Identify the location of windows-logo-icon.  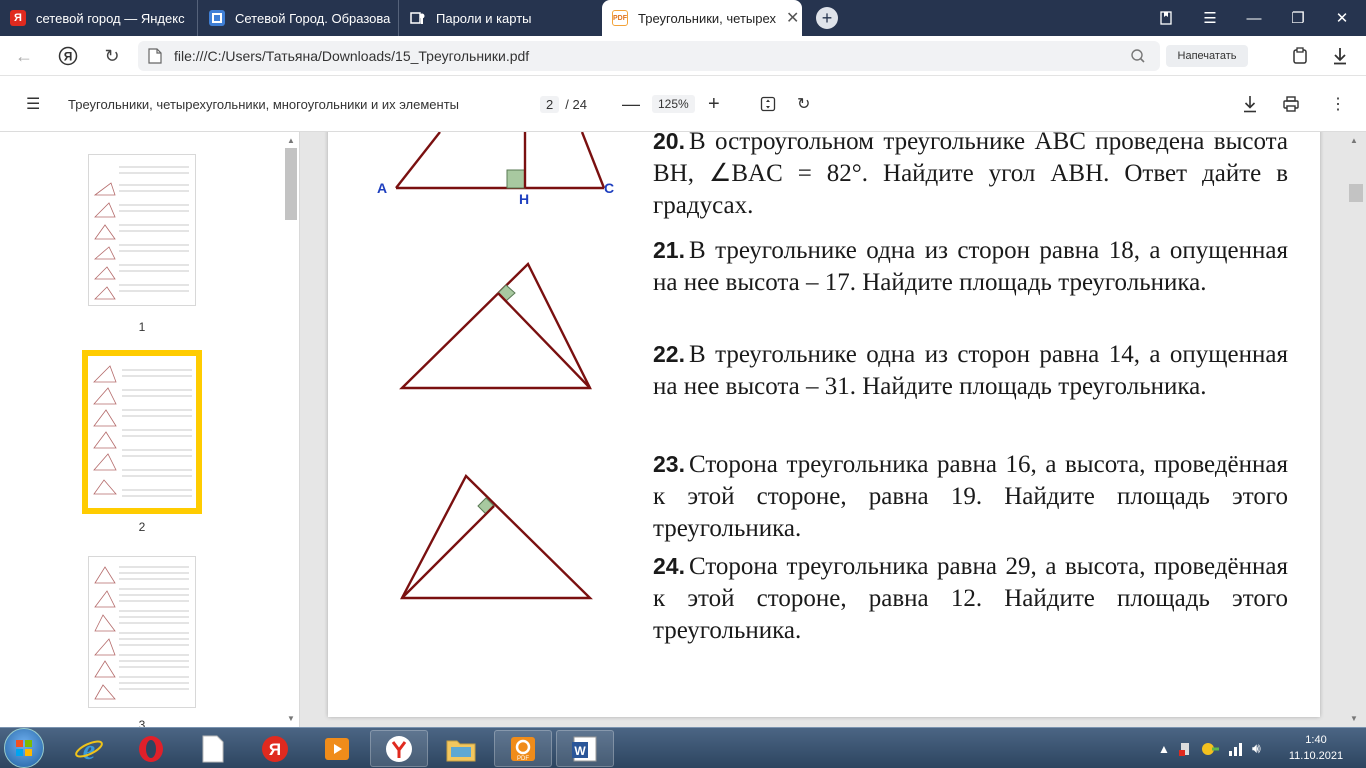
(24, 748).